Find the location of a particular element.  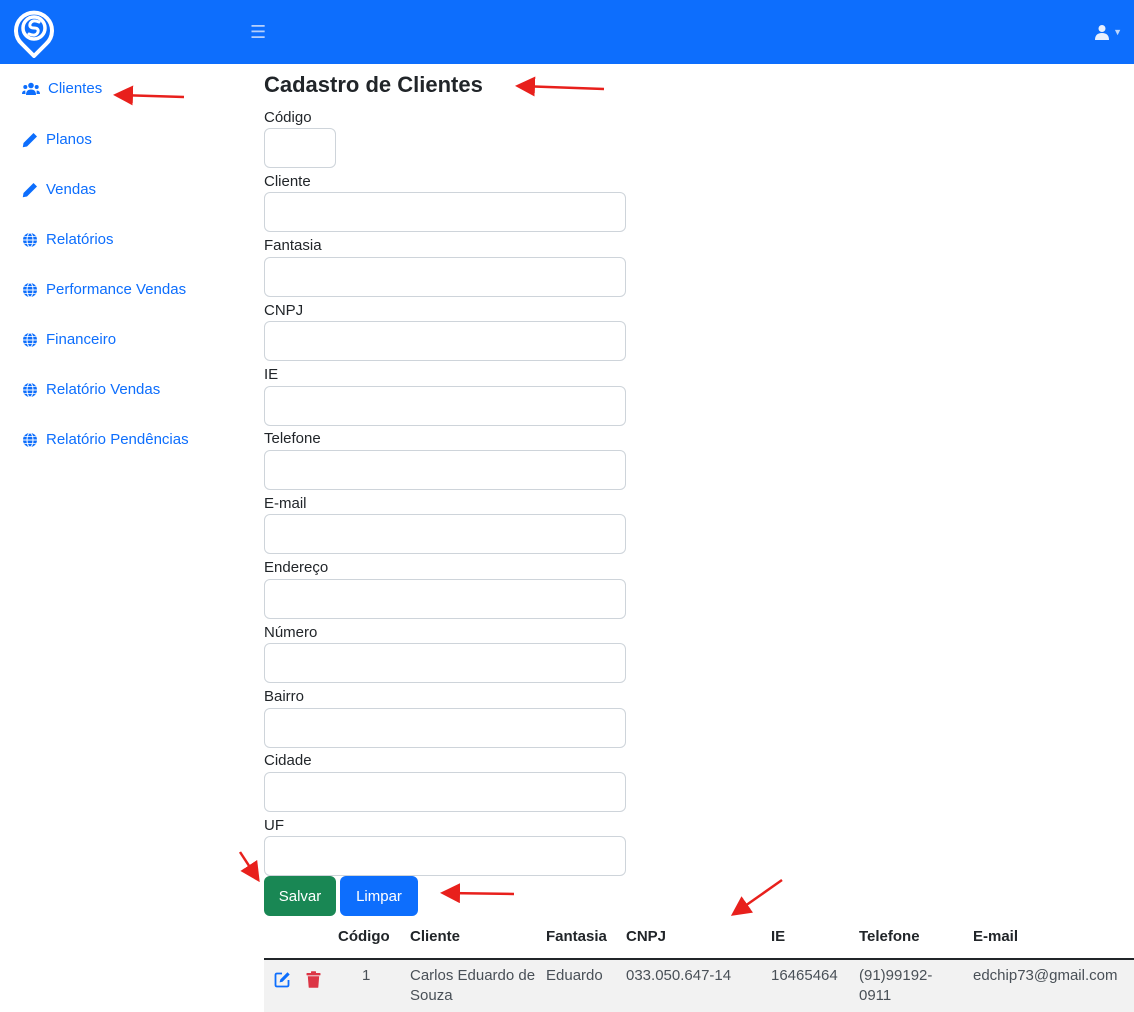

email-field is located at coordinates (445, 534).